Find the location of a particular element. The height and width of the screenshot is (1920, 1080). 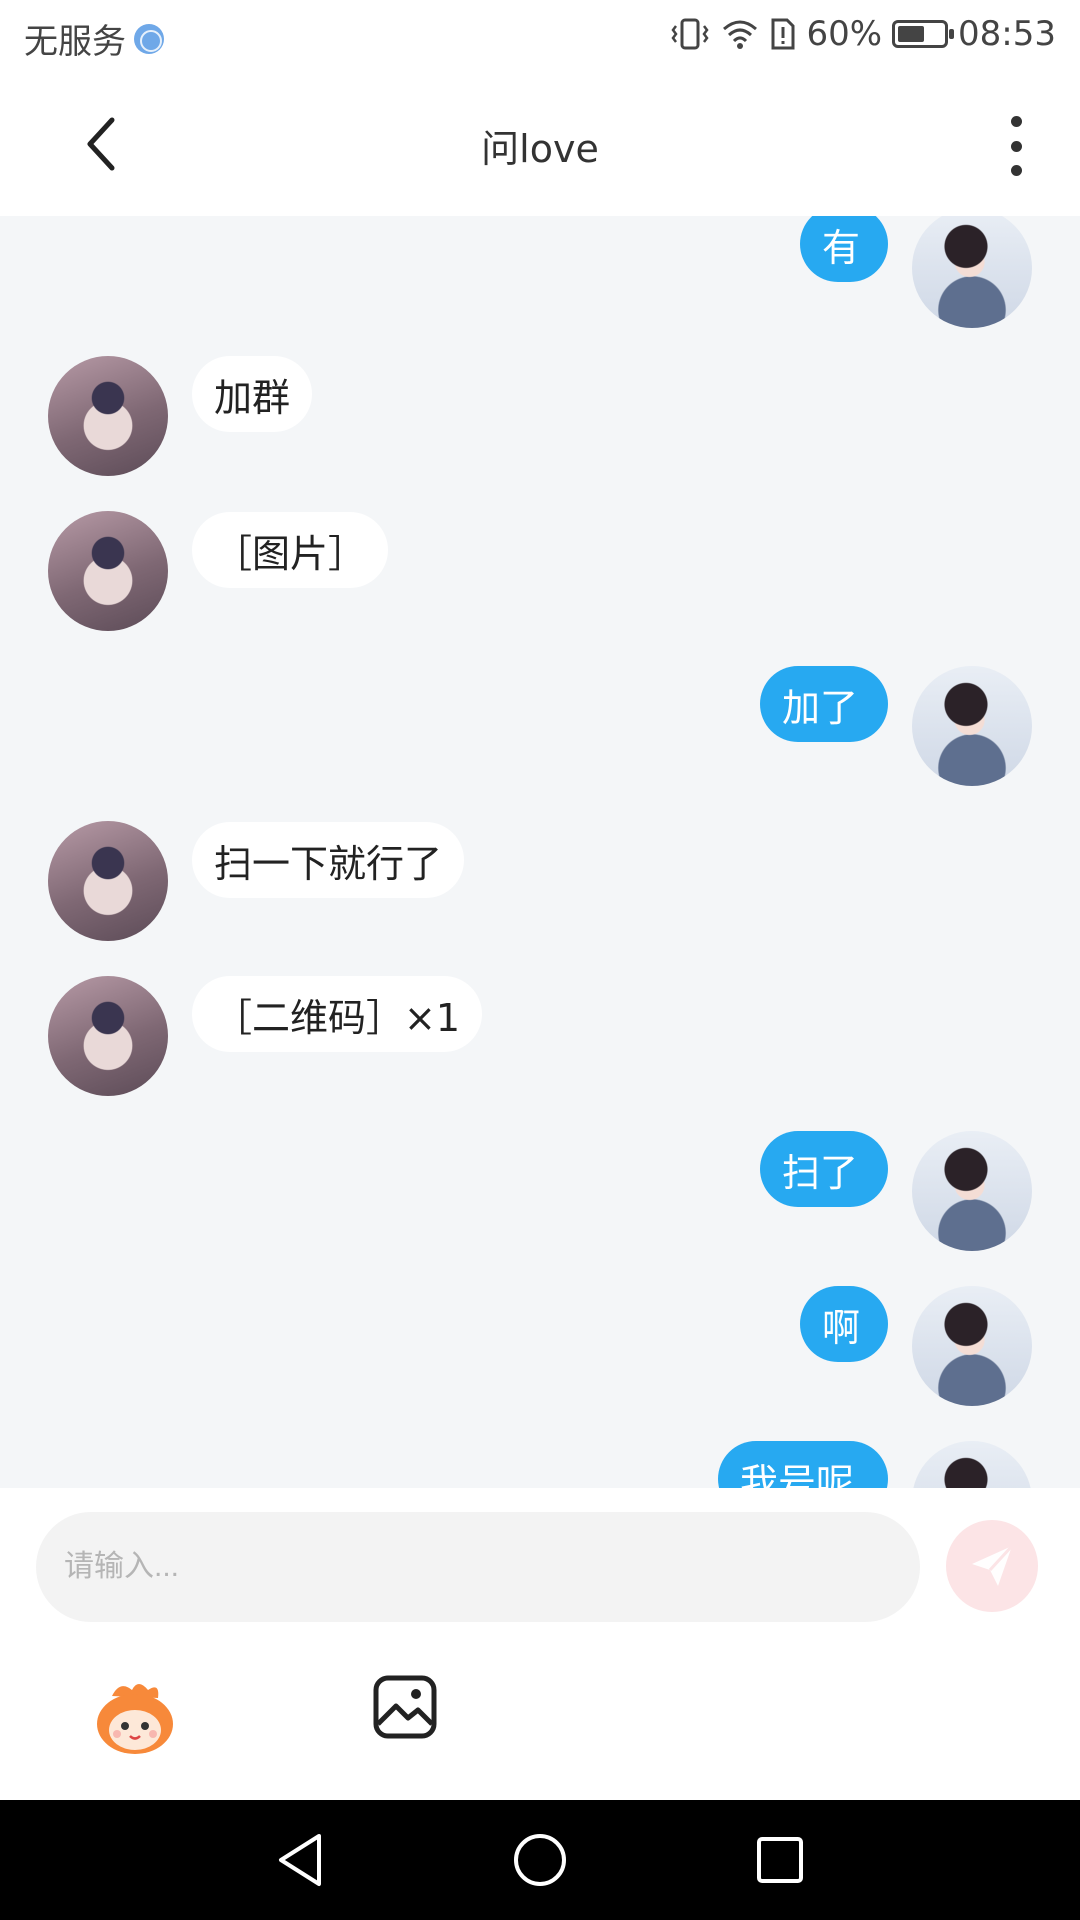

wifi-icon is located at coordinates (740, 34).